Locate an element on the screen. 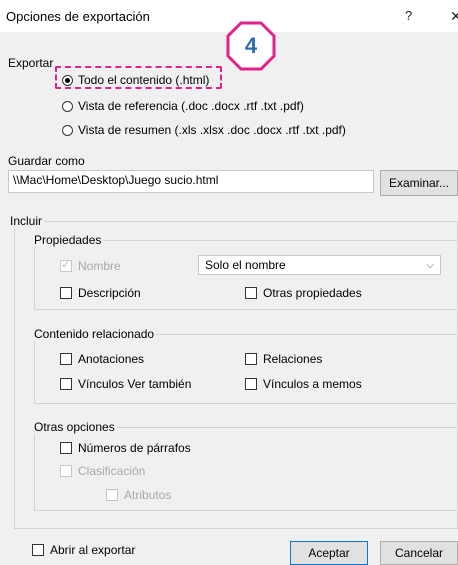 The height and width of the screenshot is (565, 458). contenido-group is located at coordinates (246, 369).